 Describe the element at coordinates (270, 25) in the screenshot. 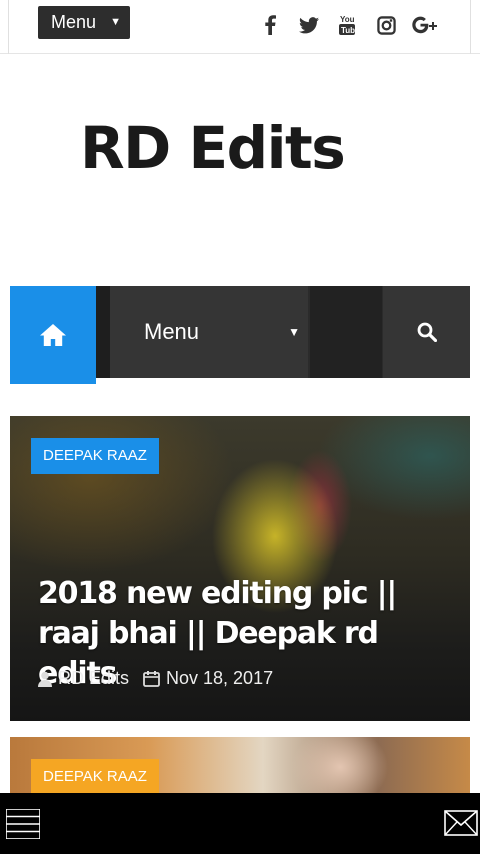

I see `facebook-icon` at that location.